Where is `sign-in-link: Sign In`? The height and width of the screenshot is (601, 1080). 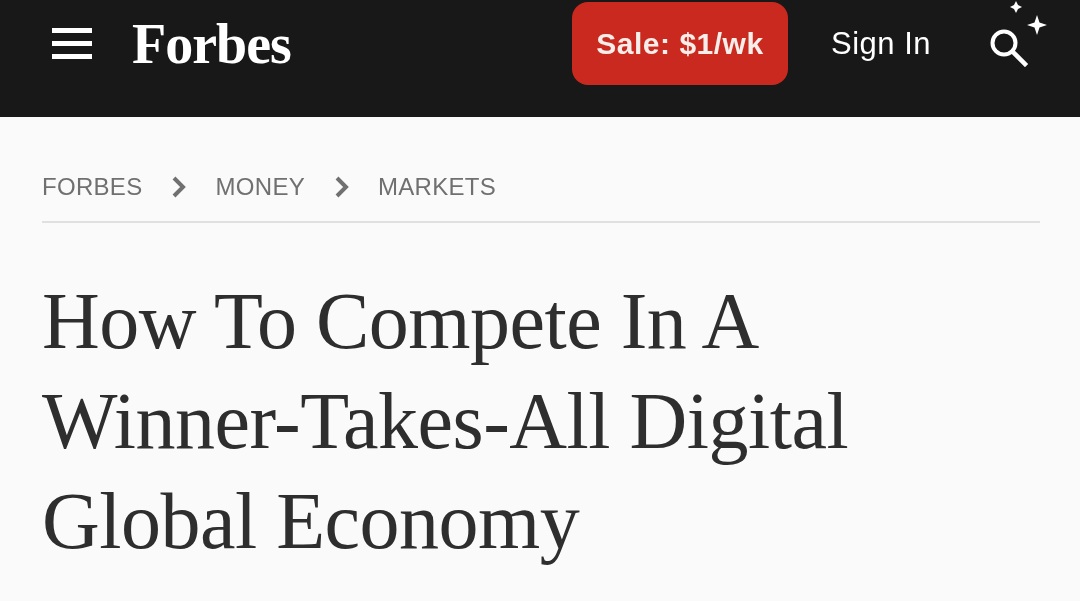 sign-in-link: Sign In is located at coordinates (881, 43).